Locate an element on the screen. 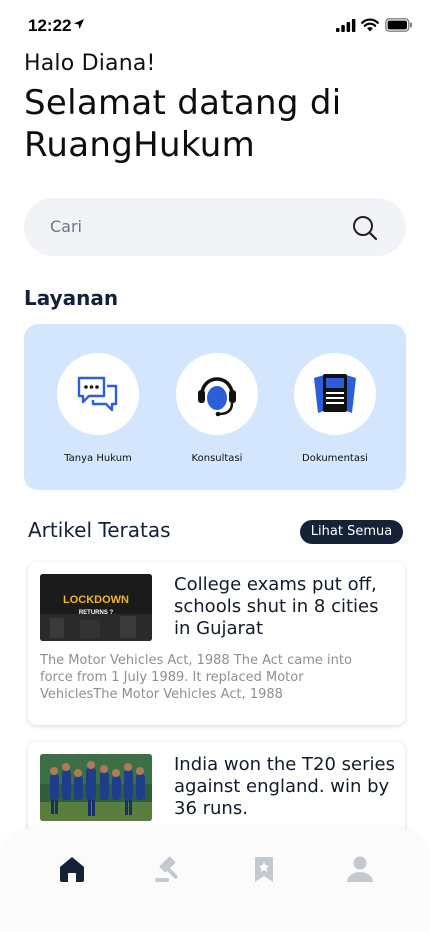 The width and height of the screenshot is (430, 932). home-icon is located at coordinates (72, 869).